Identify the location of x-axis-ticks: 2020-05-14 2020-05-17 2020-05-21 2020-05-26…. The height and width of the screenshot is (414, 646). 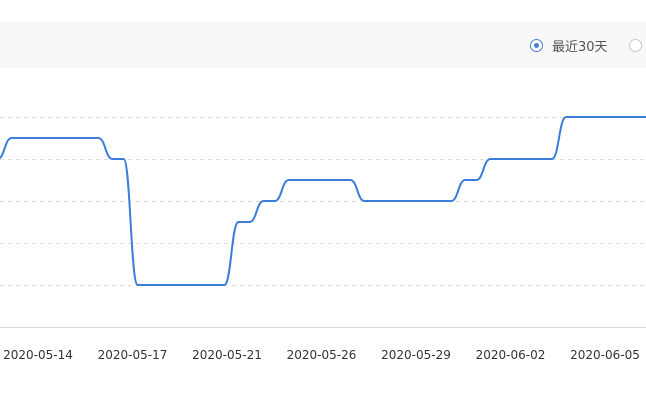
(321, 355).